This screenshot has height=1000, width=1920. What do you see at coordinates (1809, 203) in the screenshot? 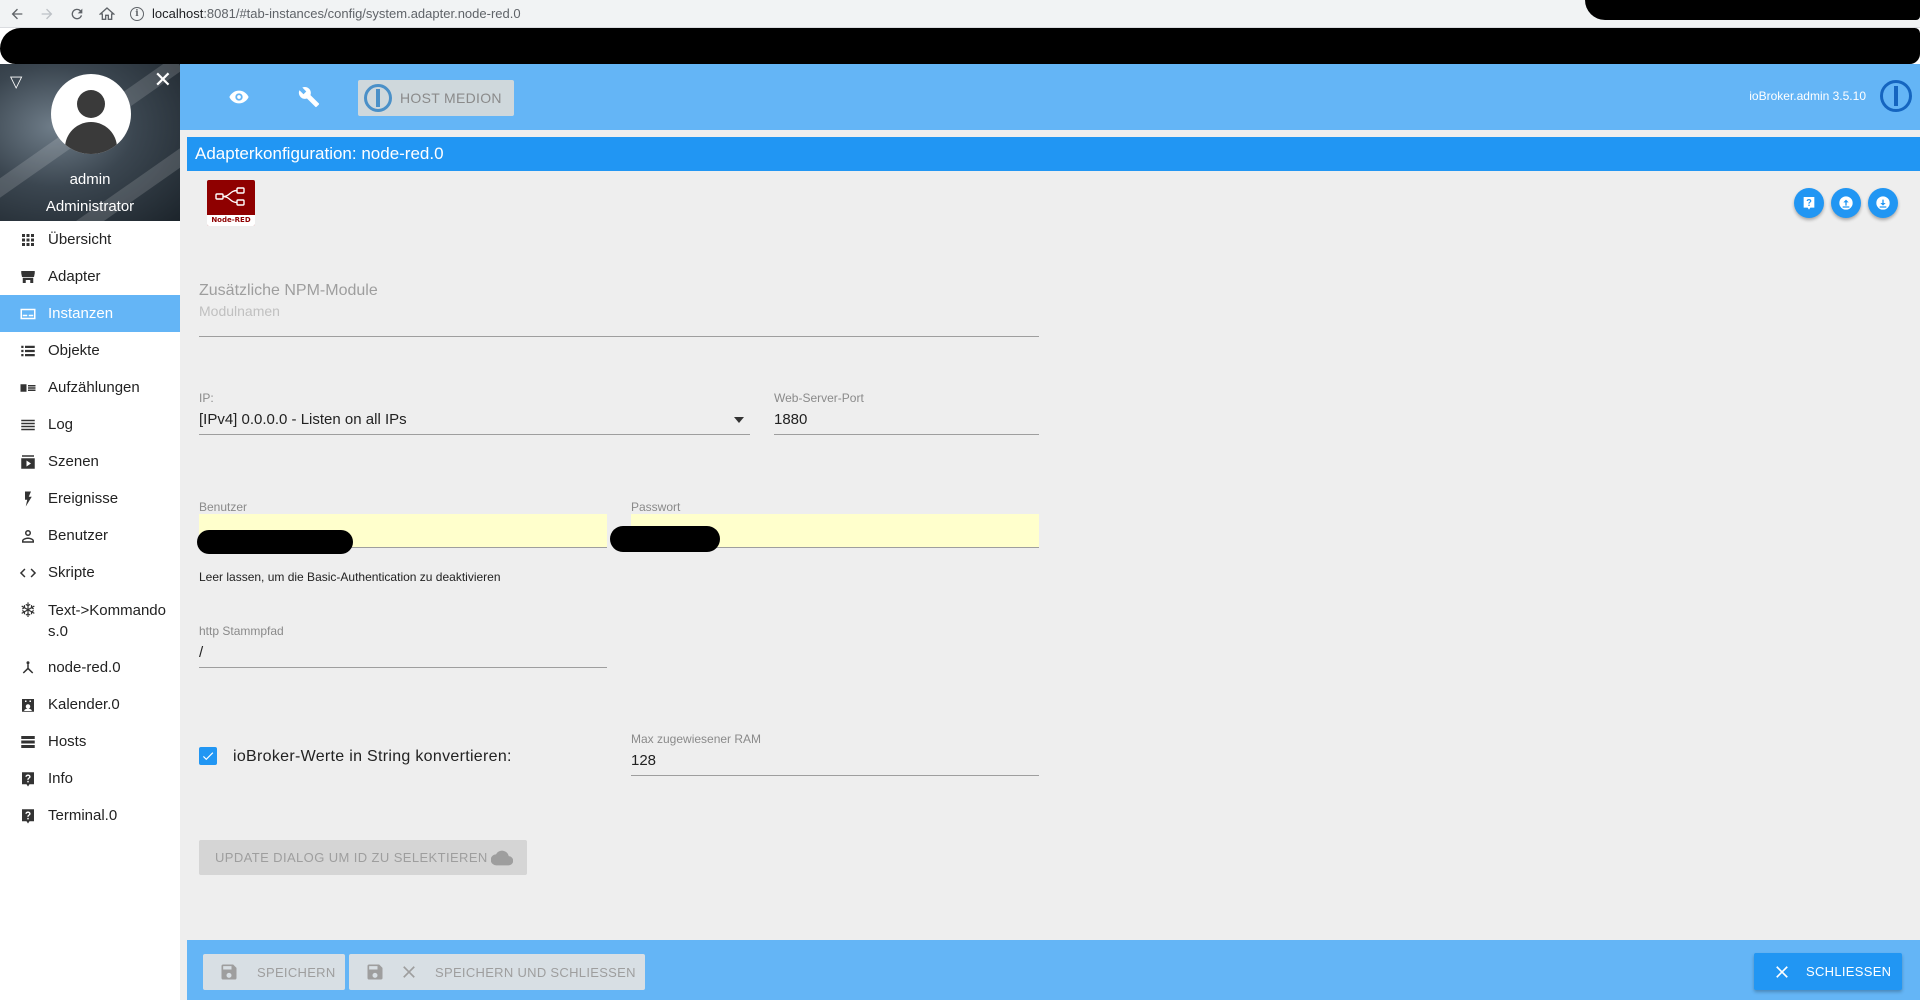
I see `help-button` at bounding box center [1809, 203].